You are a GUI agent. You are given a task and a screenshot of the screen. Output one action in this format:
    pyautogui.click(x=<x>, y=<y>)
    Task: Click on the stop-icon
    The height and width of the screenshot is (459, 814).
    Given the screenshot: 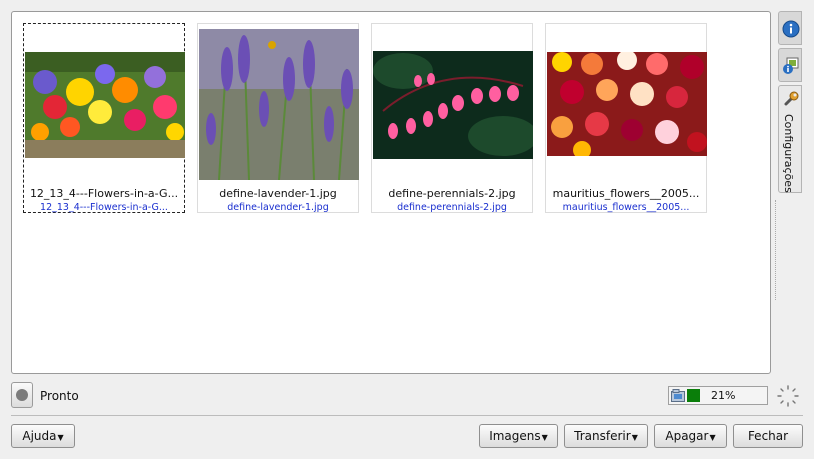 What is the action you would take?
    pyautogui.click(x=22, y=395)
    